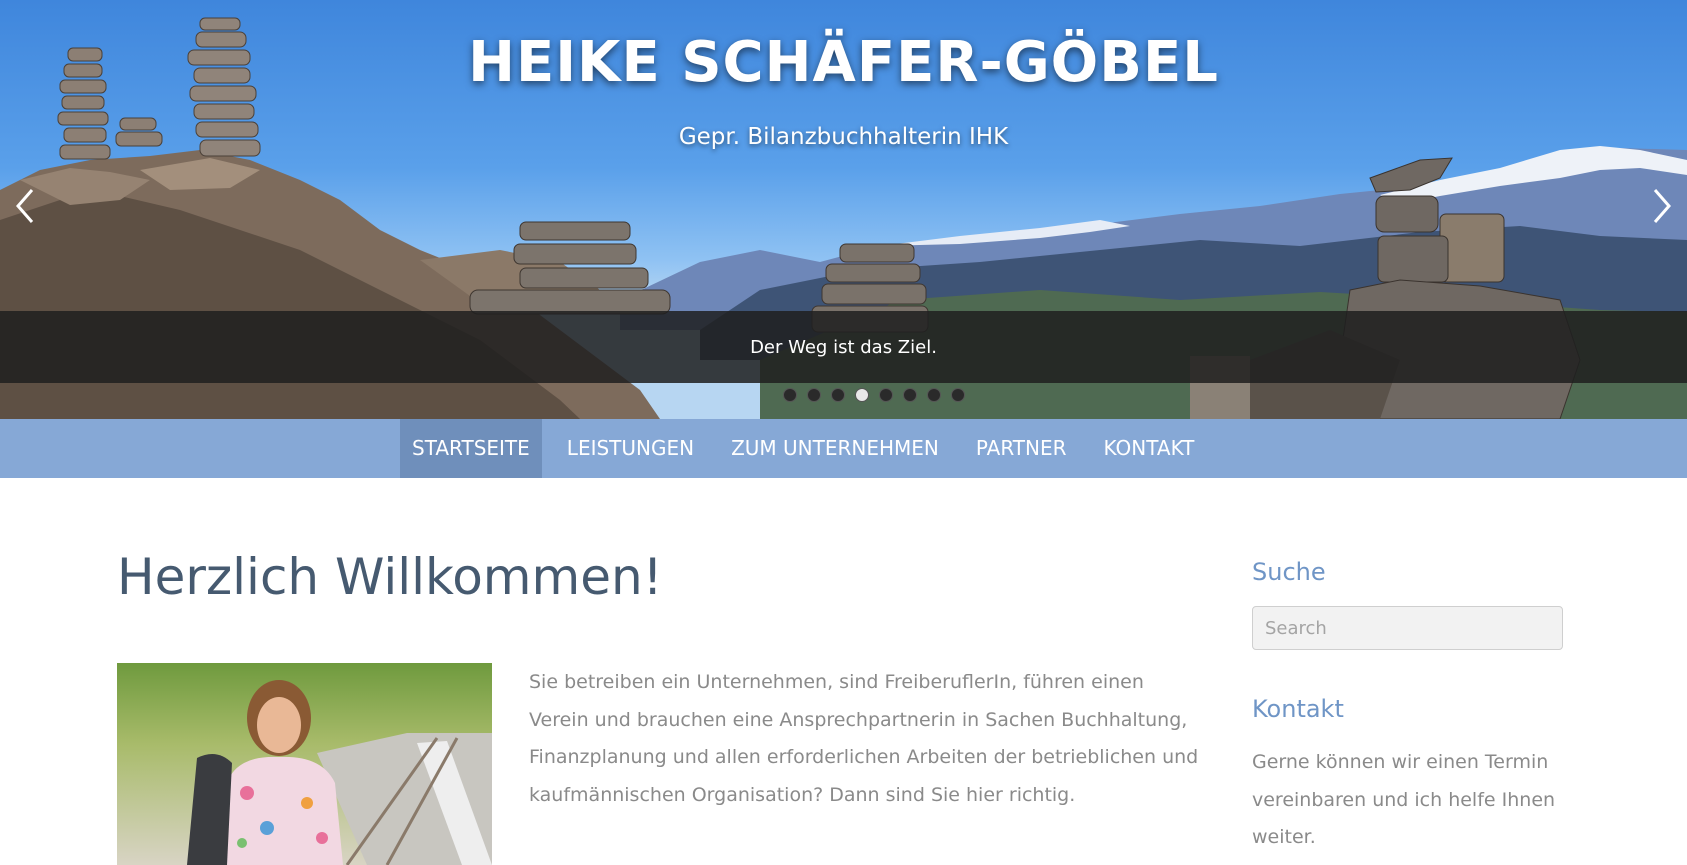  What do you see at coordinates (471, 448) in the screenshot?
I see `nav-item-startseite: STARTSEITE` at bounding box center [471, 448].